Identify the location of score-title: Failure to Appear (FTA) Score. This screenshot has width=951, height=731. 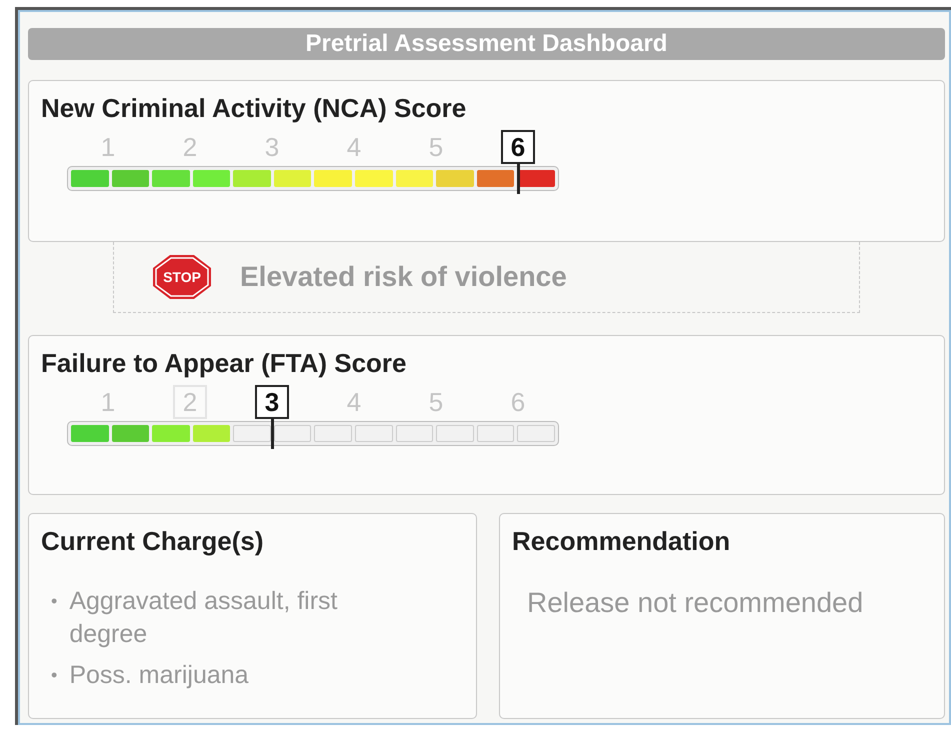
(224, 363).